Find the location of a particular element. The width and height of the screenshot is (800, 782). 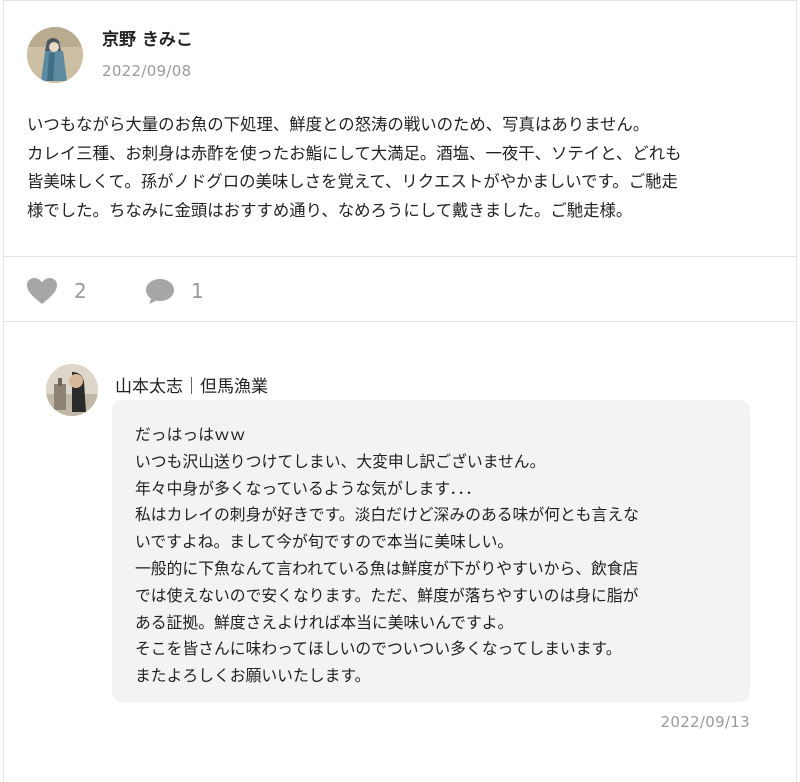

reply-line: では使えないので安くなります。ただ、鮮度が落ちやすいのは身に脂が is located at coordinates (387, 595).